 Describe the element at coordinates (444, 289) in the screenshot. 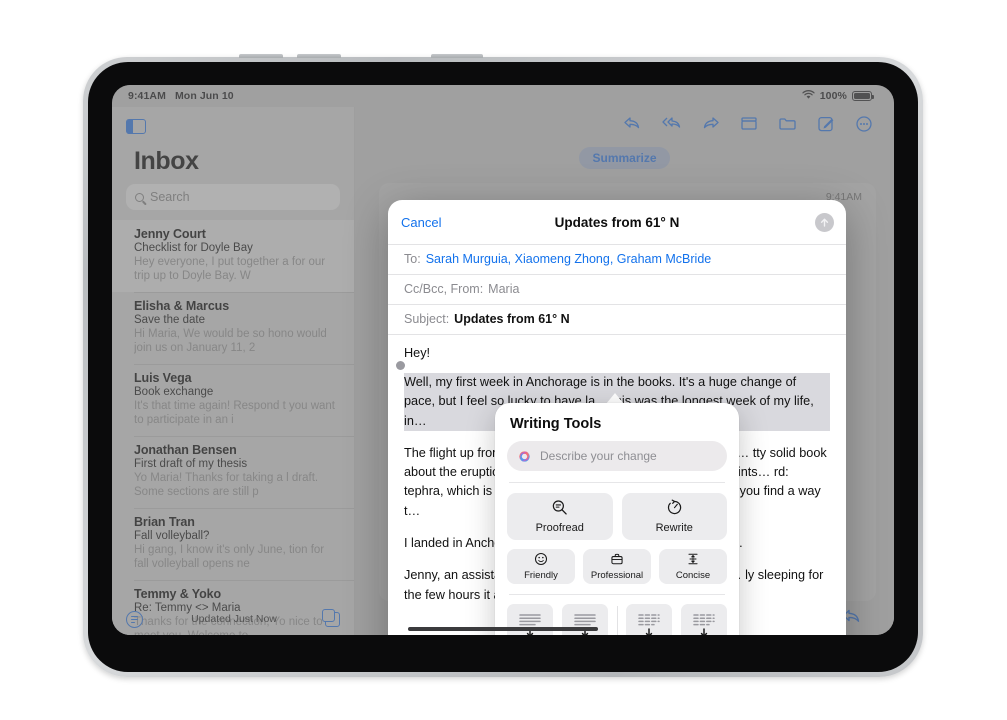

I see `cc-label: Cc/Bcc, From:` at that location.